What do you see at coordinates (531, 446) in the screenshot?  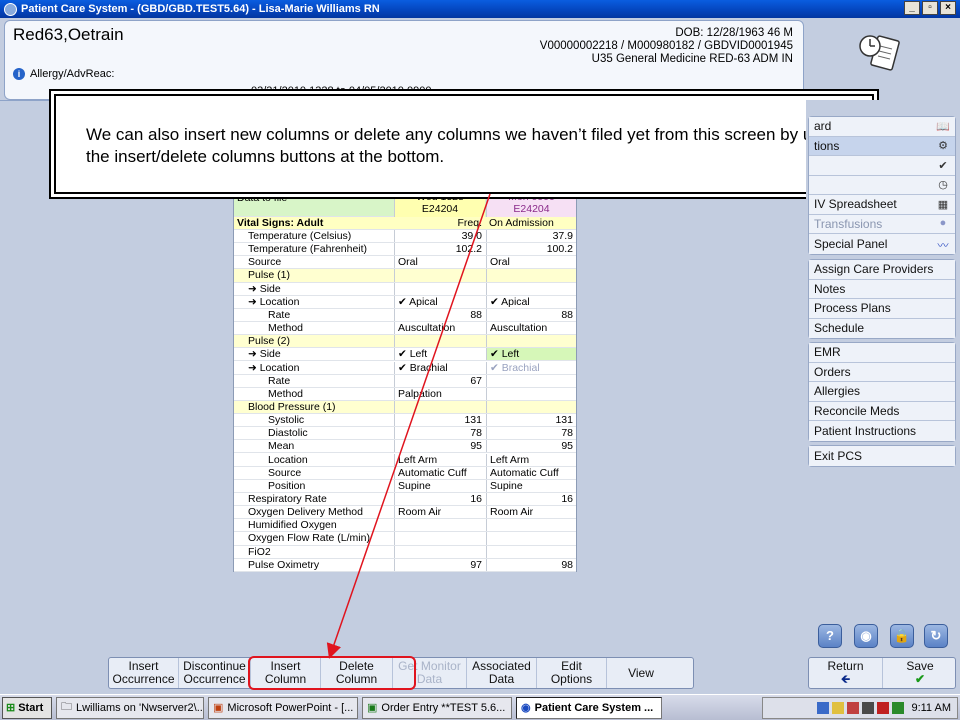 I see `cell-mon: 95` at bounding box center [531, 446].